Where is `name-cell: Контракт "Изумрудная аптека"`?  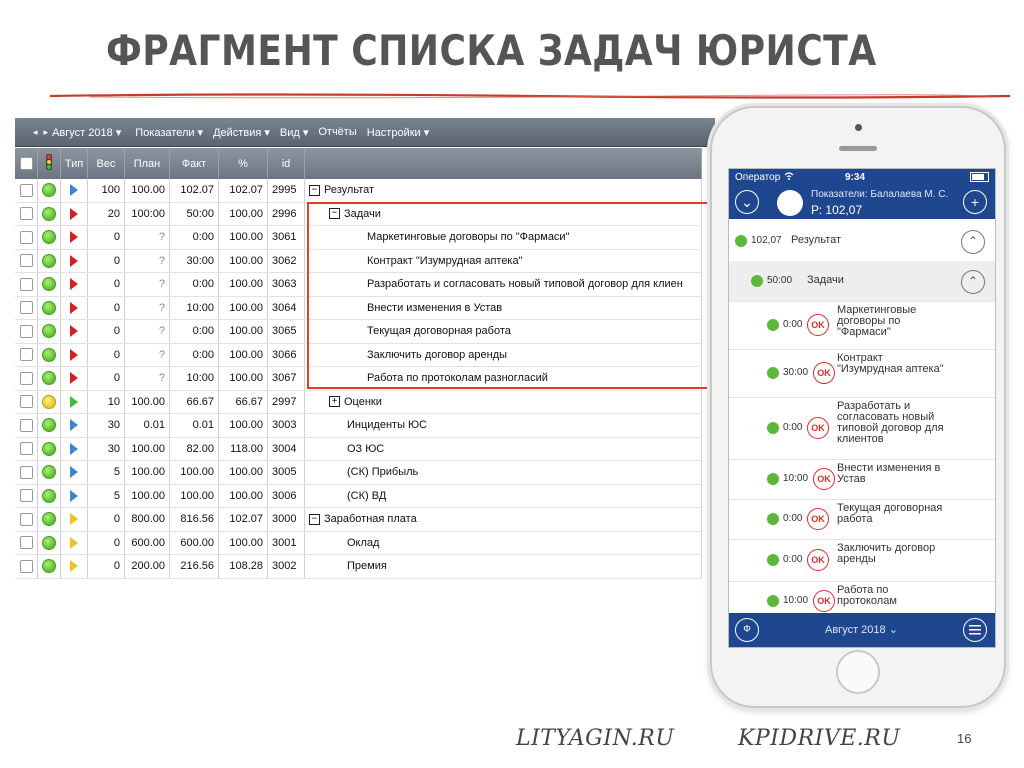
name-cell: Контракт "Изумрудная аптека" is located at coordinates (503, 261).